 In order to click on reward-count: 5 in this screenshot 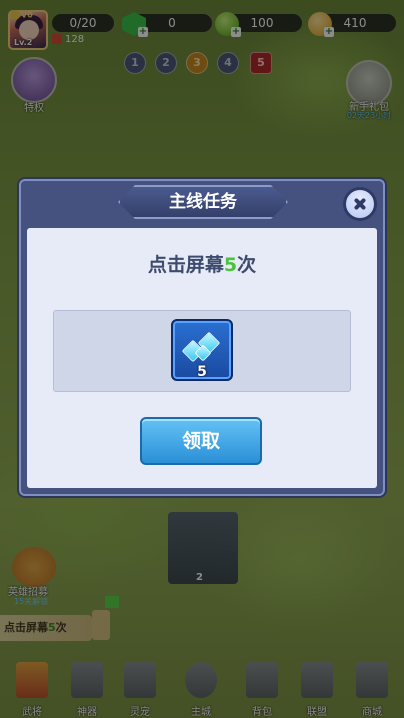, I will do `click(202, 372)`.